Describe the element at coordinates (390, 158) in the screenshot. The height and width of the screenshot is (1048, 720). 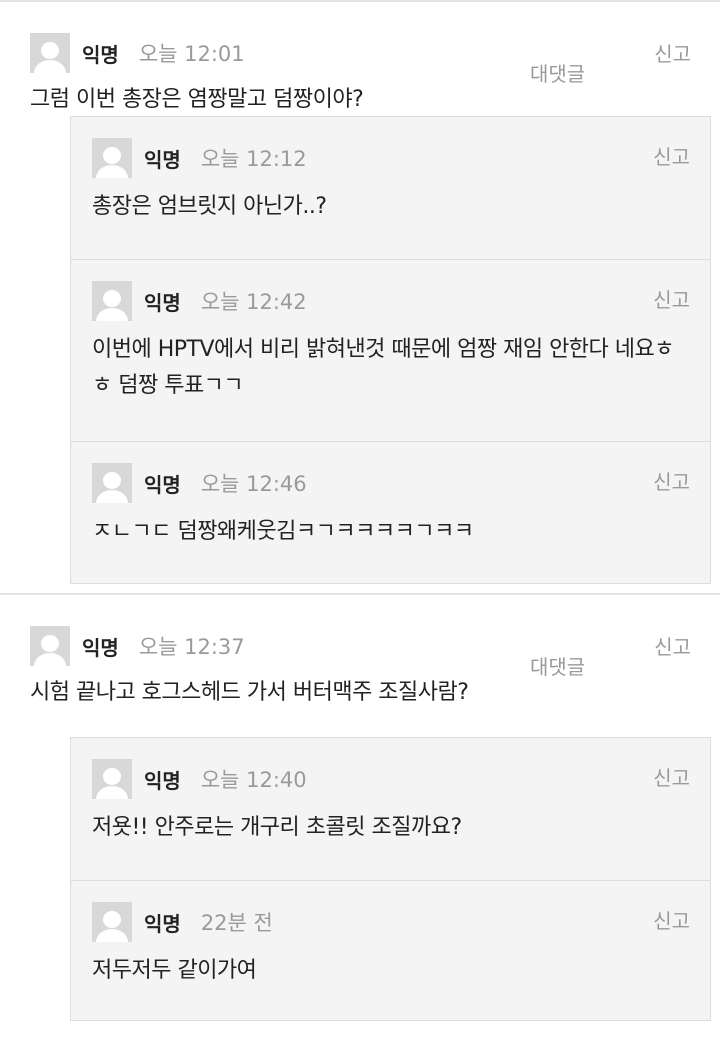
I see `reply-header: 익명 오늘 12:12` at that location.